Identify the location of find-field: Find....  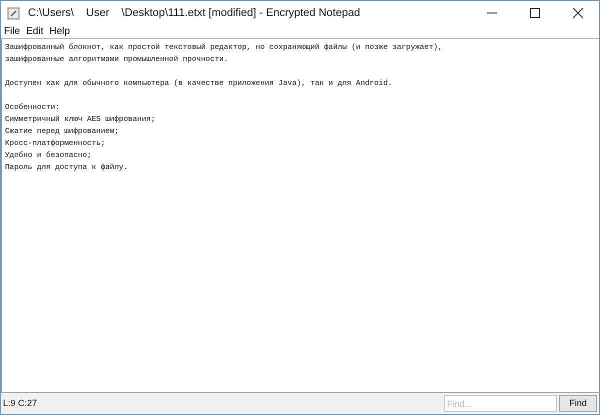
(500, 403).